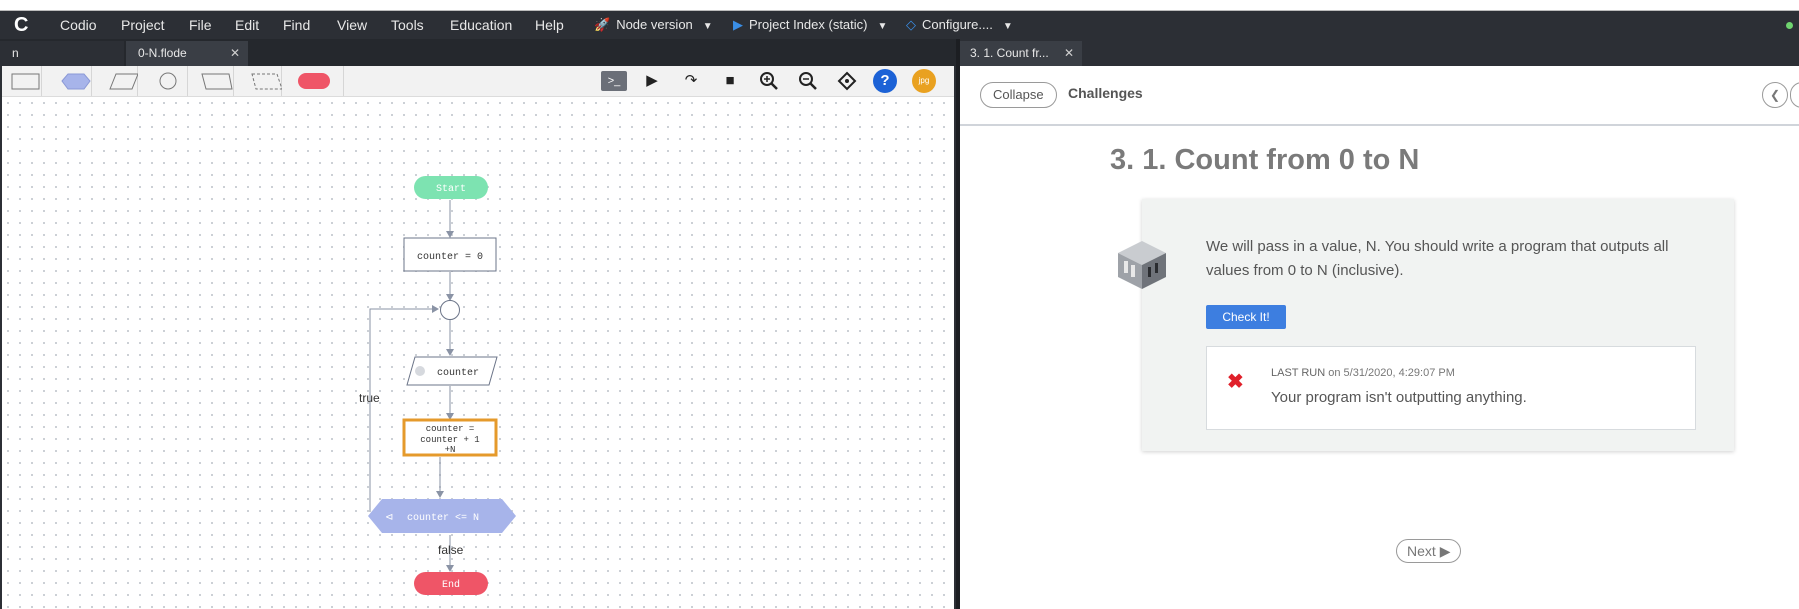 The height and width of the screenshot is (609, 1799). What do you see at coordinates (420, 371) in the screenshot?
I see `monitor-icon` at bounding box center [420, 371].